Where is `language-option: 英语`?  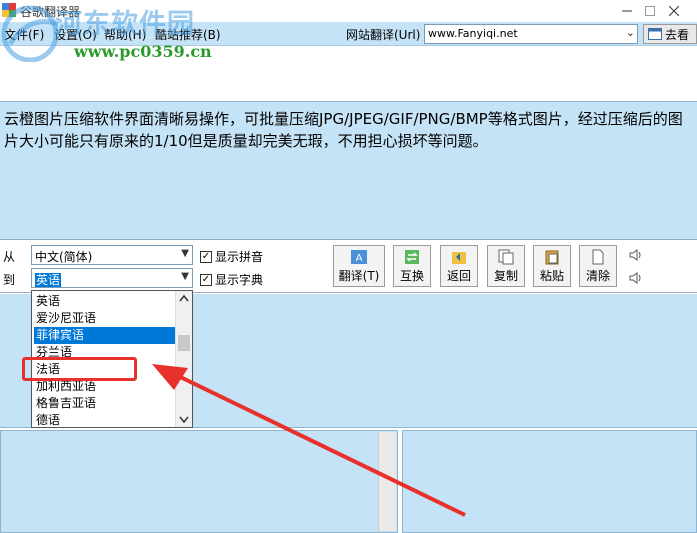
language-option: 英语 is located at coordinates (105, 301).